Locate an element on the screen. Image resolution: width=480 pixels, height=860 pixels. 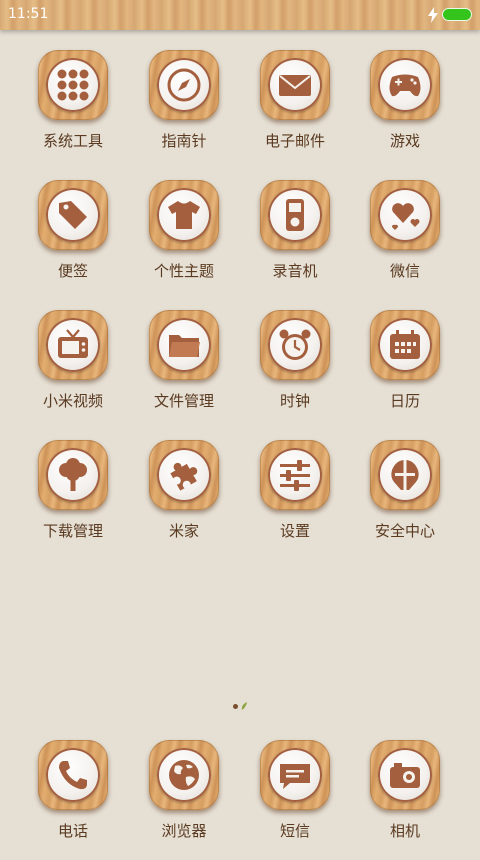
tv-icon is located at coordinates (73, 343).